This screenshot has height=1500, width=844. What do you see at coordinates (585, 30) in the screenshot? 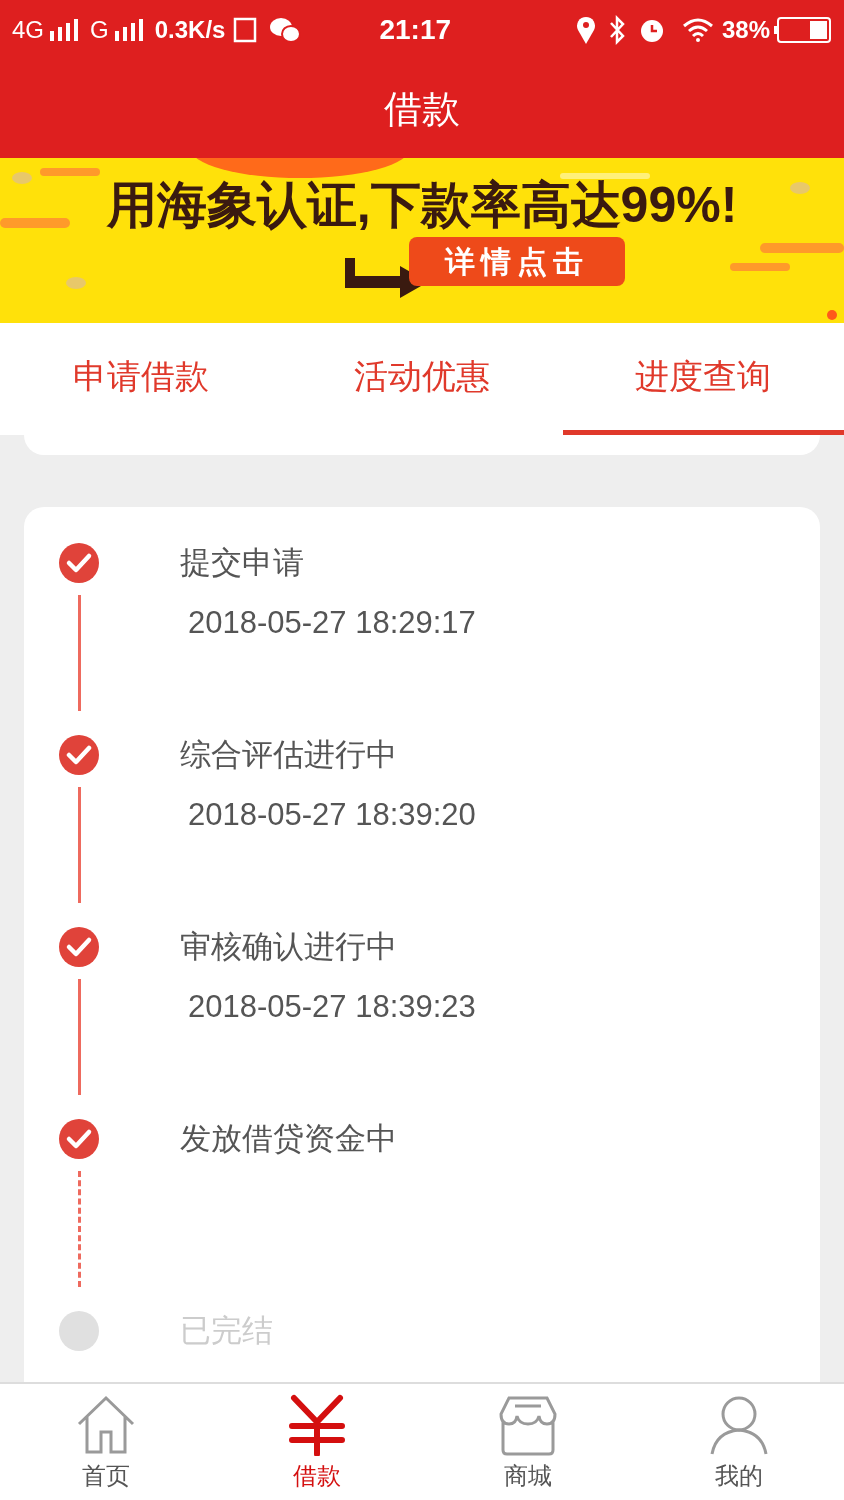
I see `location-icon` at bounding box center [585, 30].